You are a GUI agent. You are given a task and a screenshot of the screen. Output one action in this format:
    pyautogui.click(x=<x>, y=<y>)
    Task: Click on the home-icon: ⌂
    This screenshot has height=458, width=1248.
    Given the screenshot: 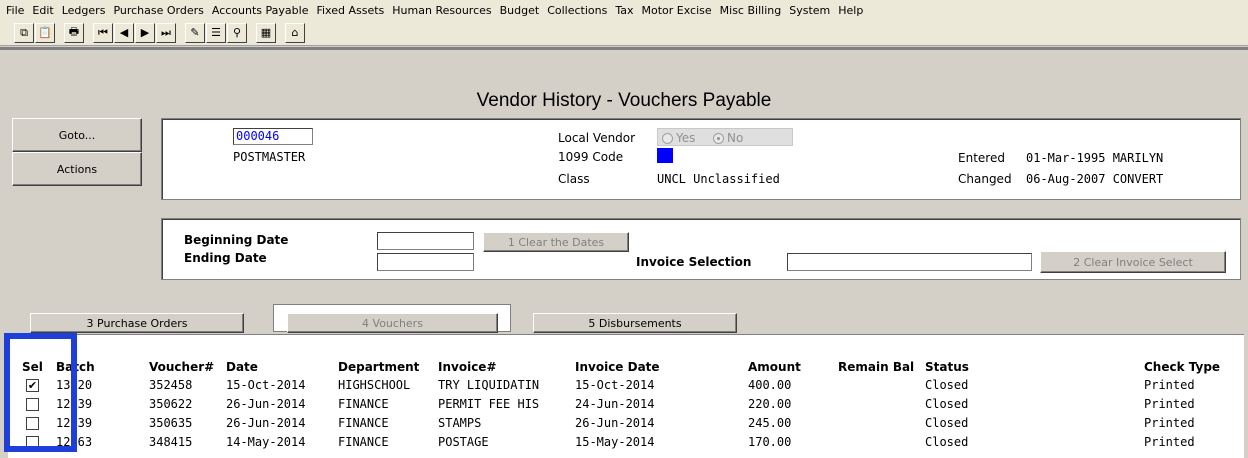 What is the action you would take?
    pyautogui.click(x=295, y=32)
    